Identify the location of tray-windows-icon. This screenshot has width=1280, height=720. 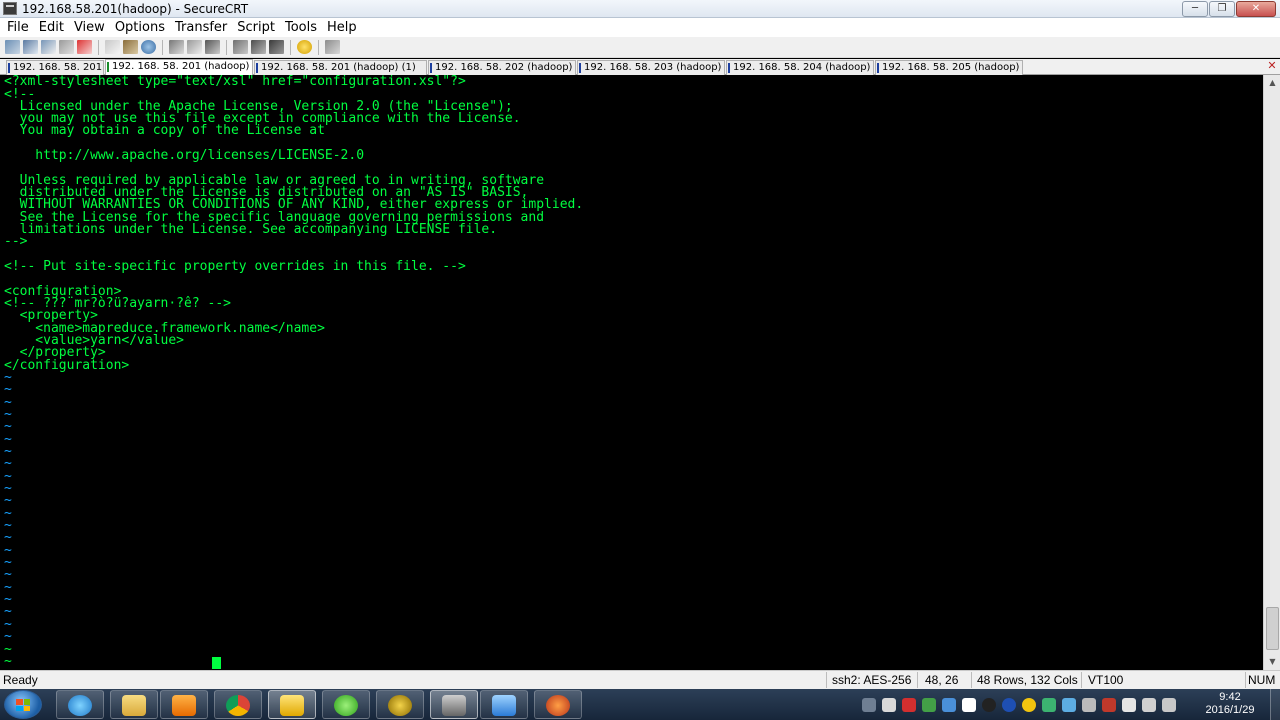
(969, 704).